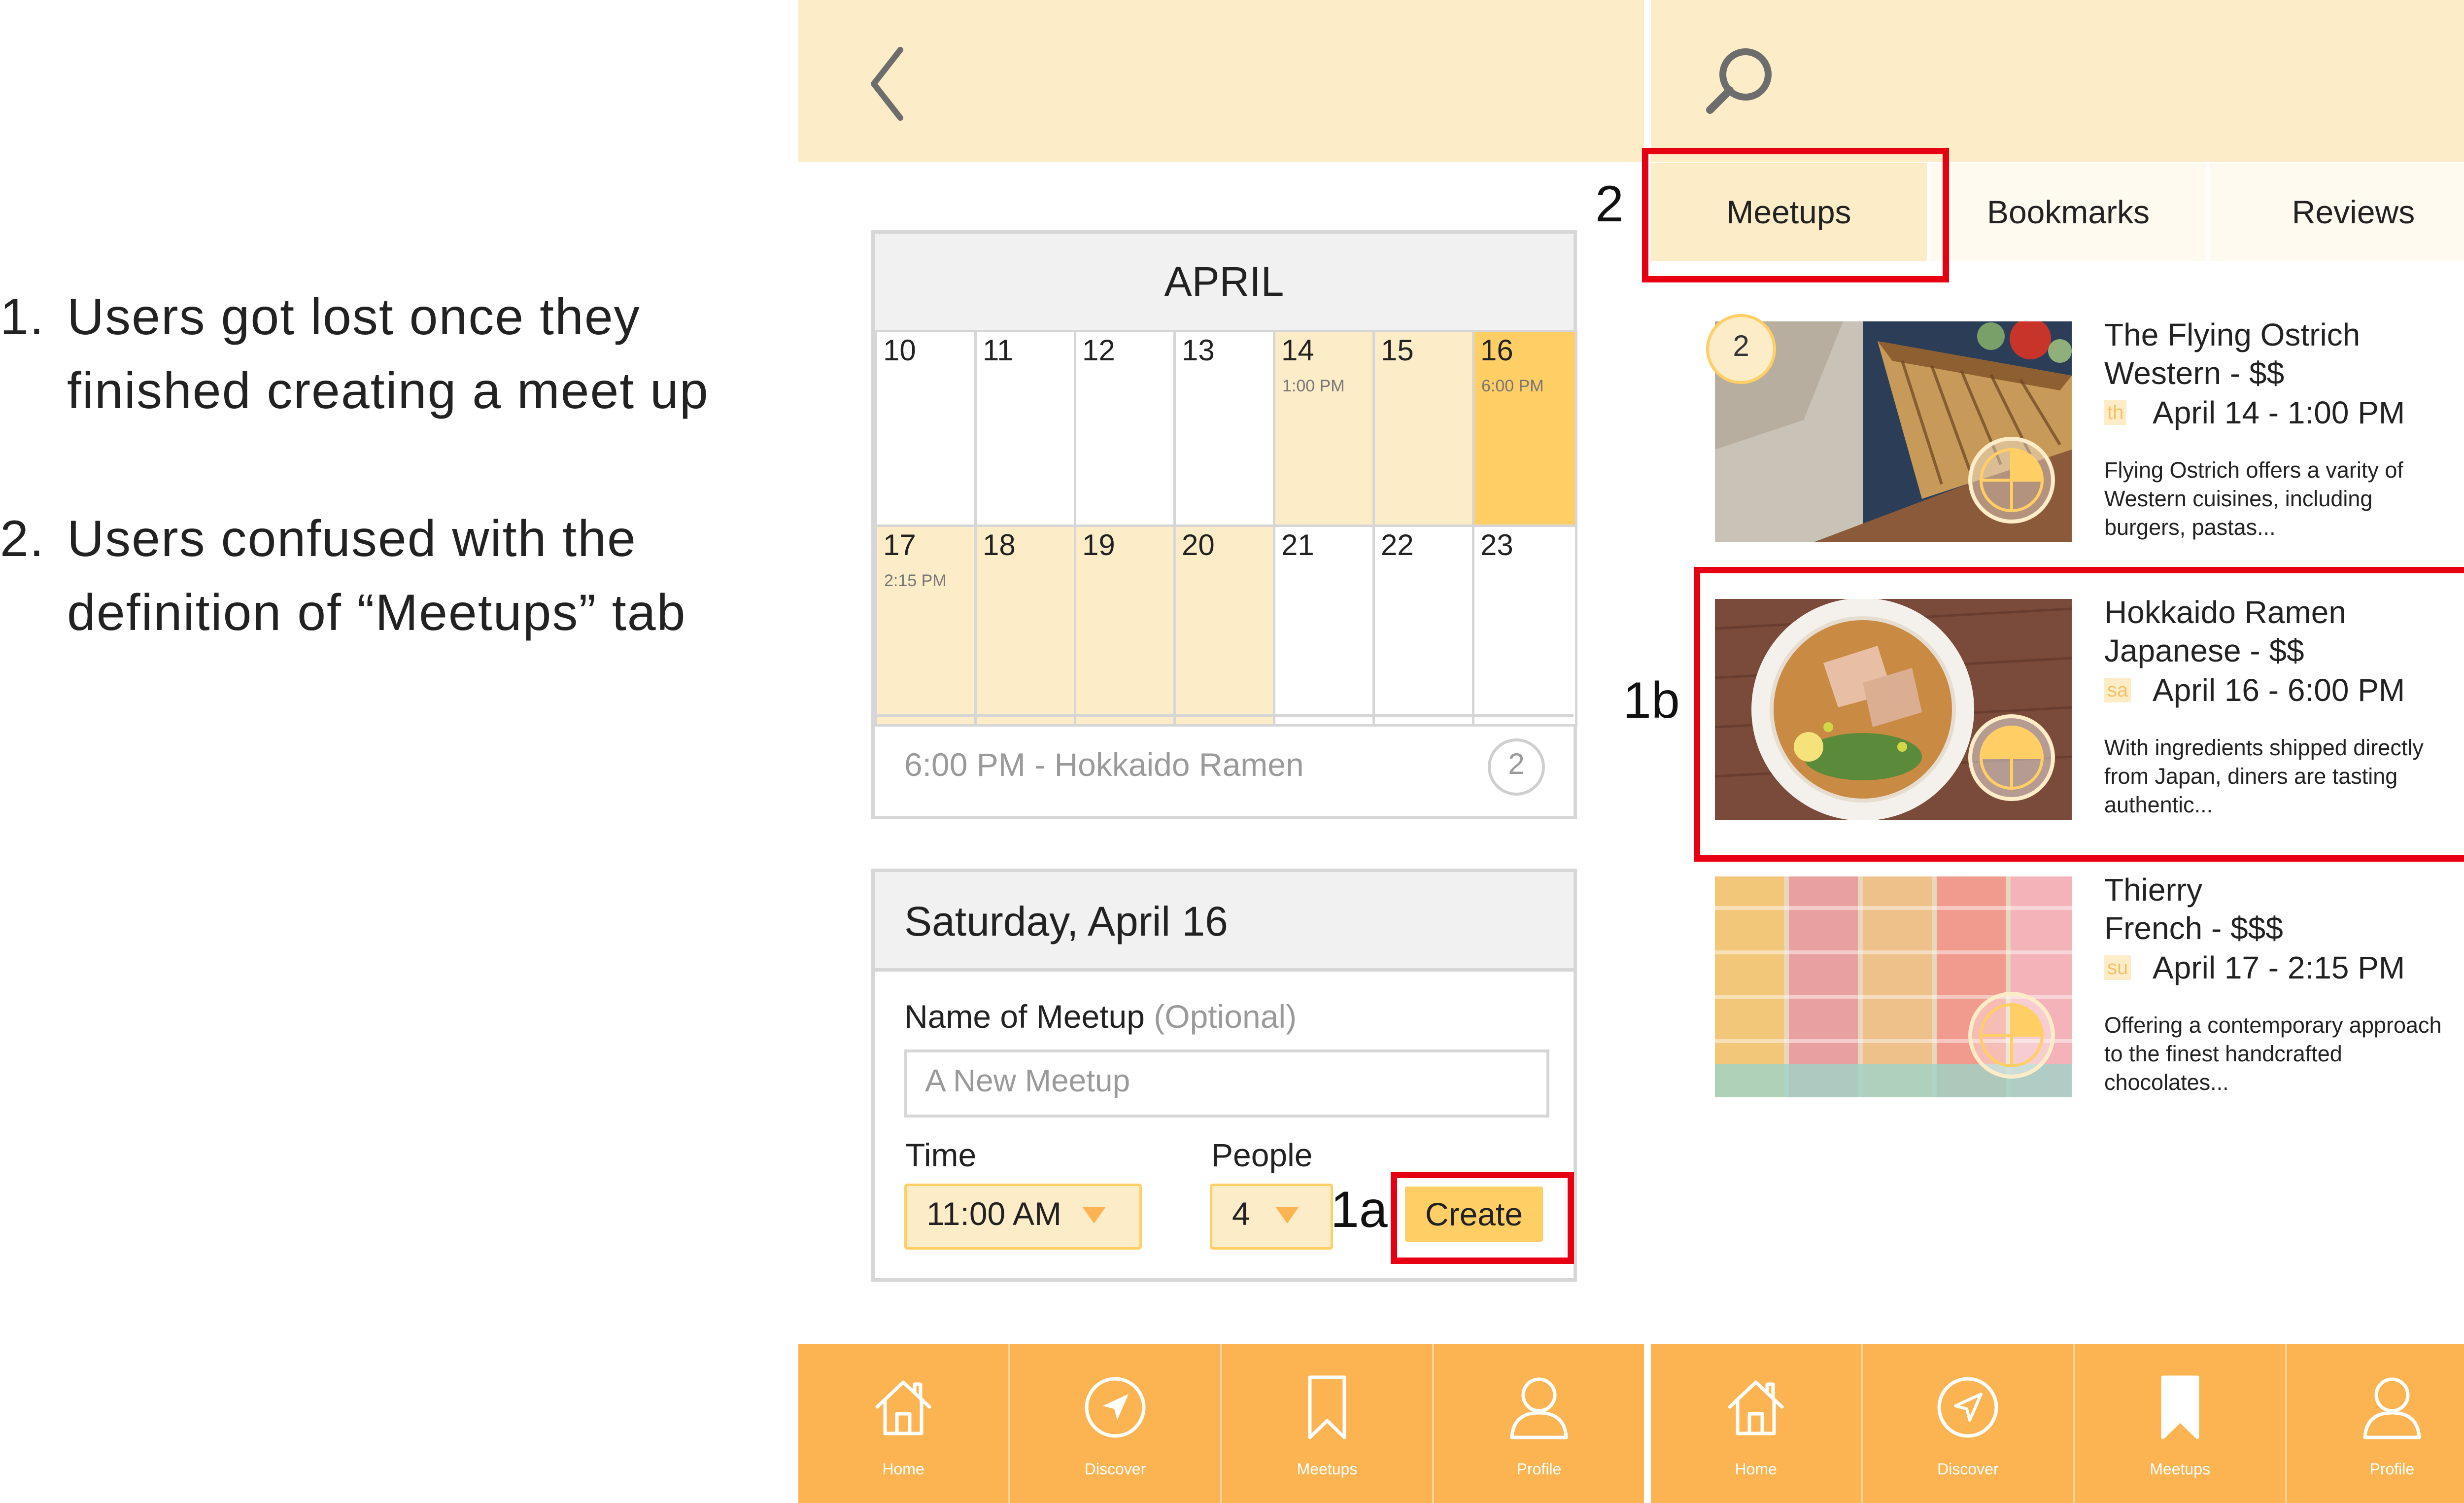 This screenshot has width=2464, height=1503. What do you see at coordinates (998, 351) in the screenshot?
I see `day-number: 11` at bounding box center [998, 351].